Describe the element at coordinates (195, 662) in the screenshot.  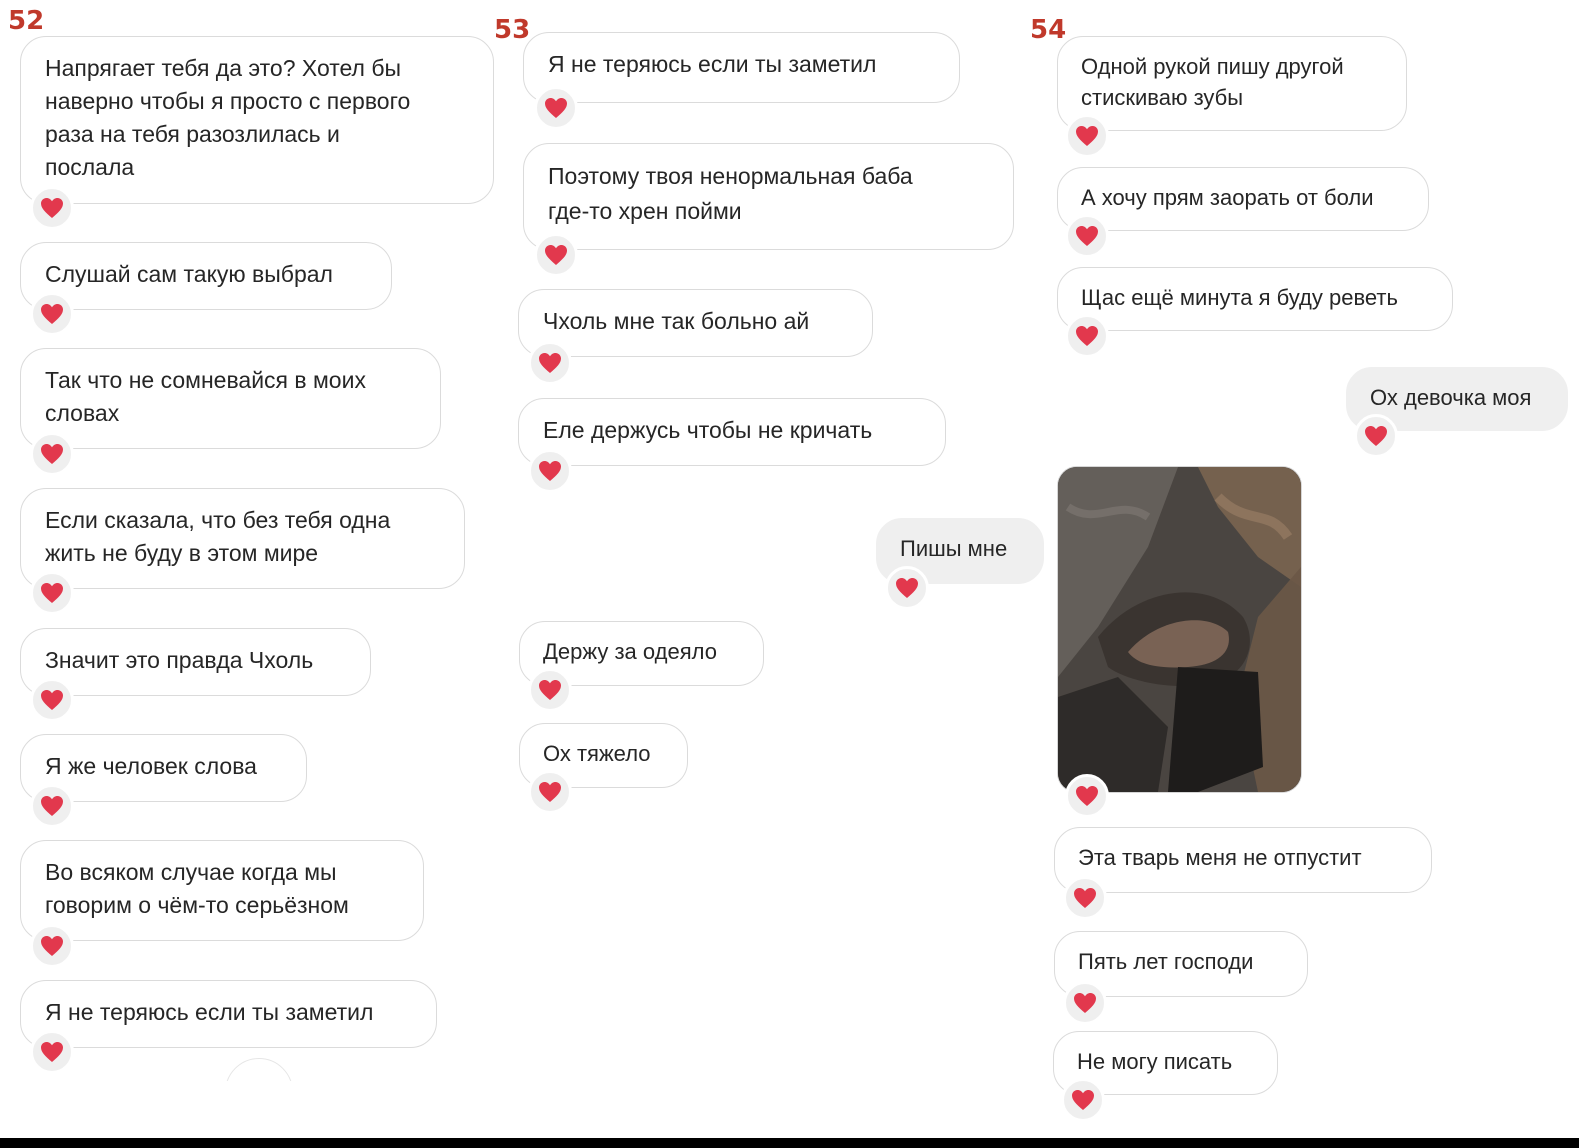
I see `message-bubble: Значит это правда Чхоль` at that location.